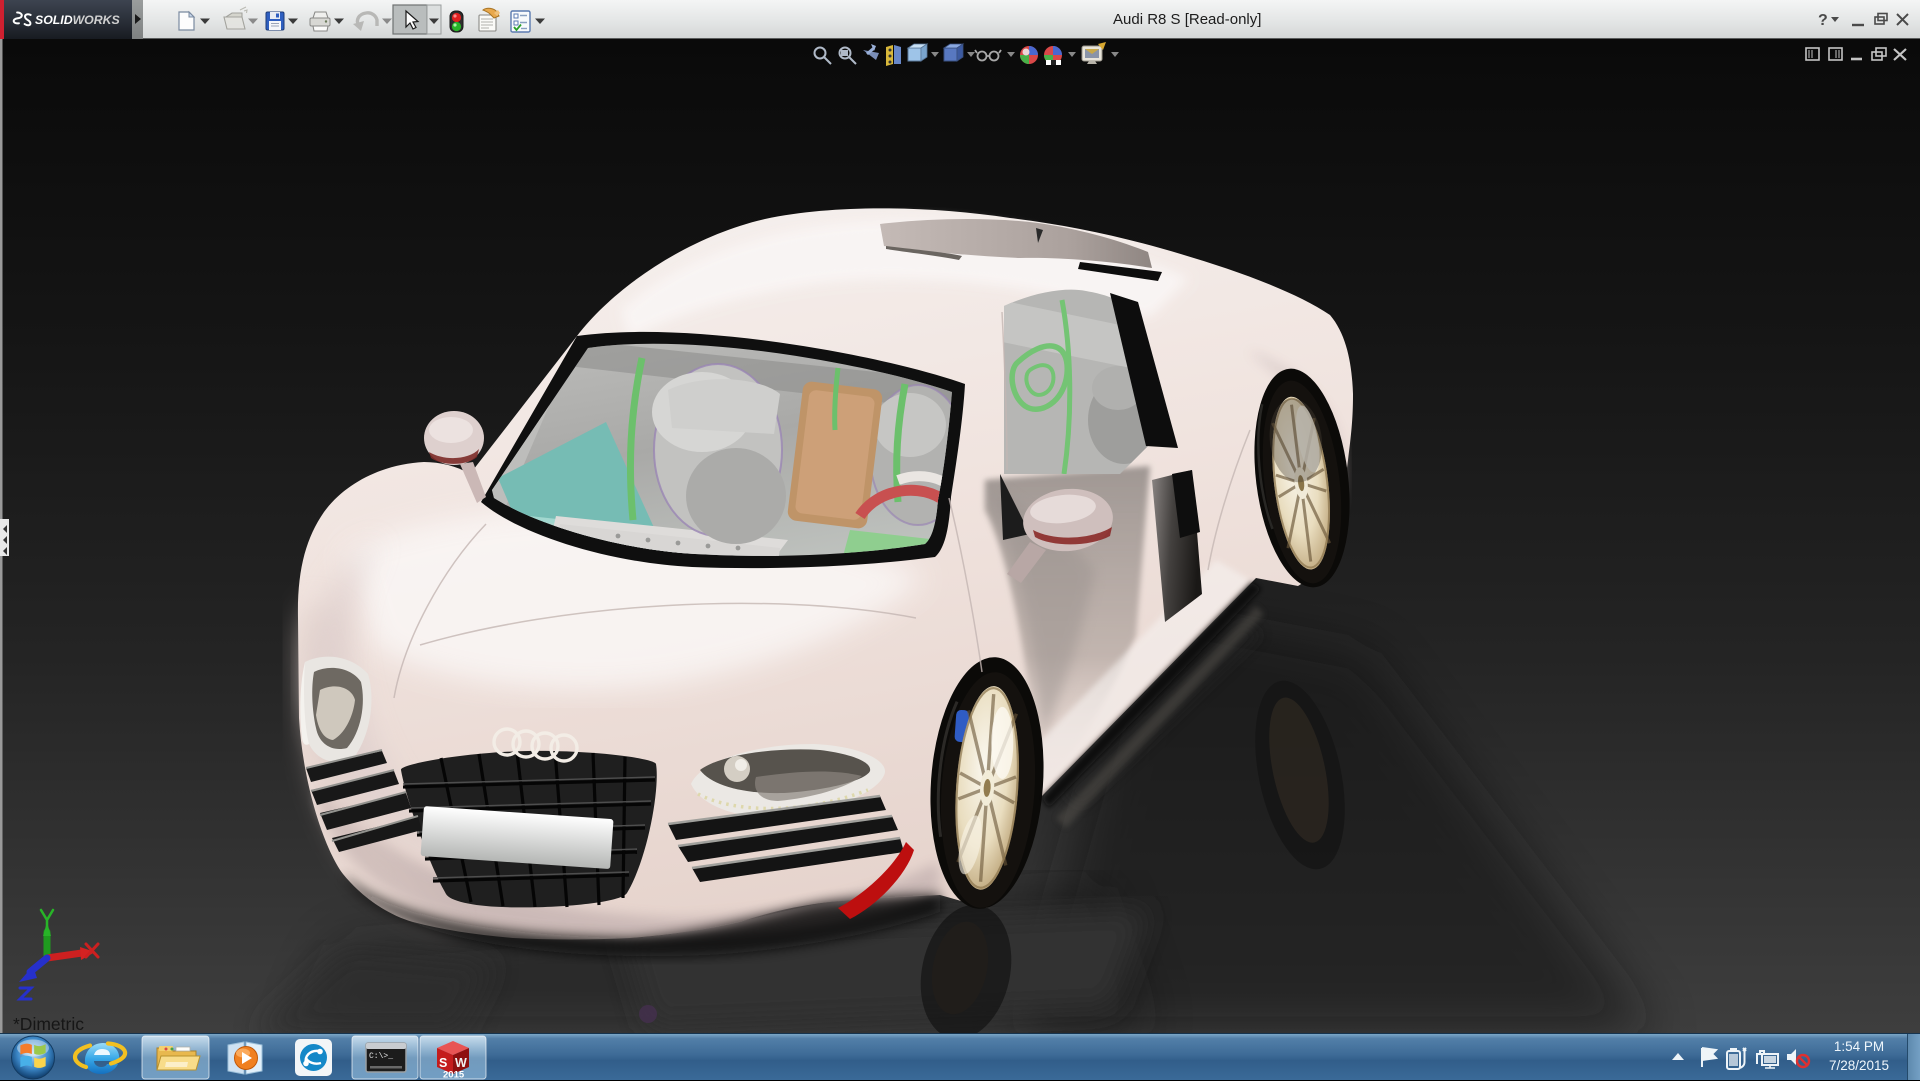 The width and height of the screenshot is (1920, 1081). What do you see at coordinates (381, 1056) in the screenshot?
I see `svg-text: C:\>_` at bounding box center [381, 1056].